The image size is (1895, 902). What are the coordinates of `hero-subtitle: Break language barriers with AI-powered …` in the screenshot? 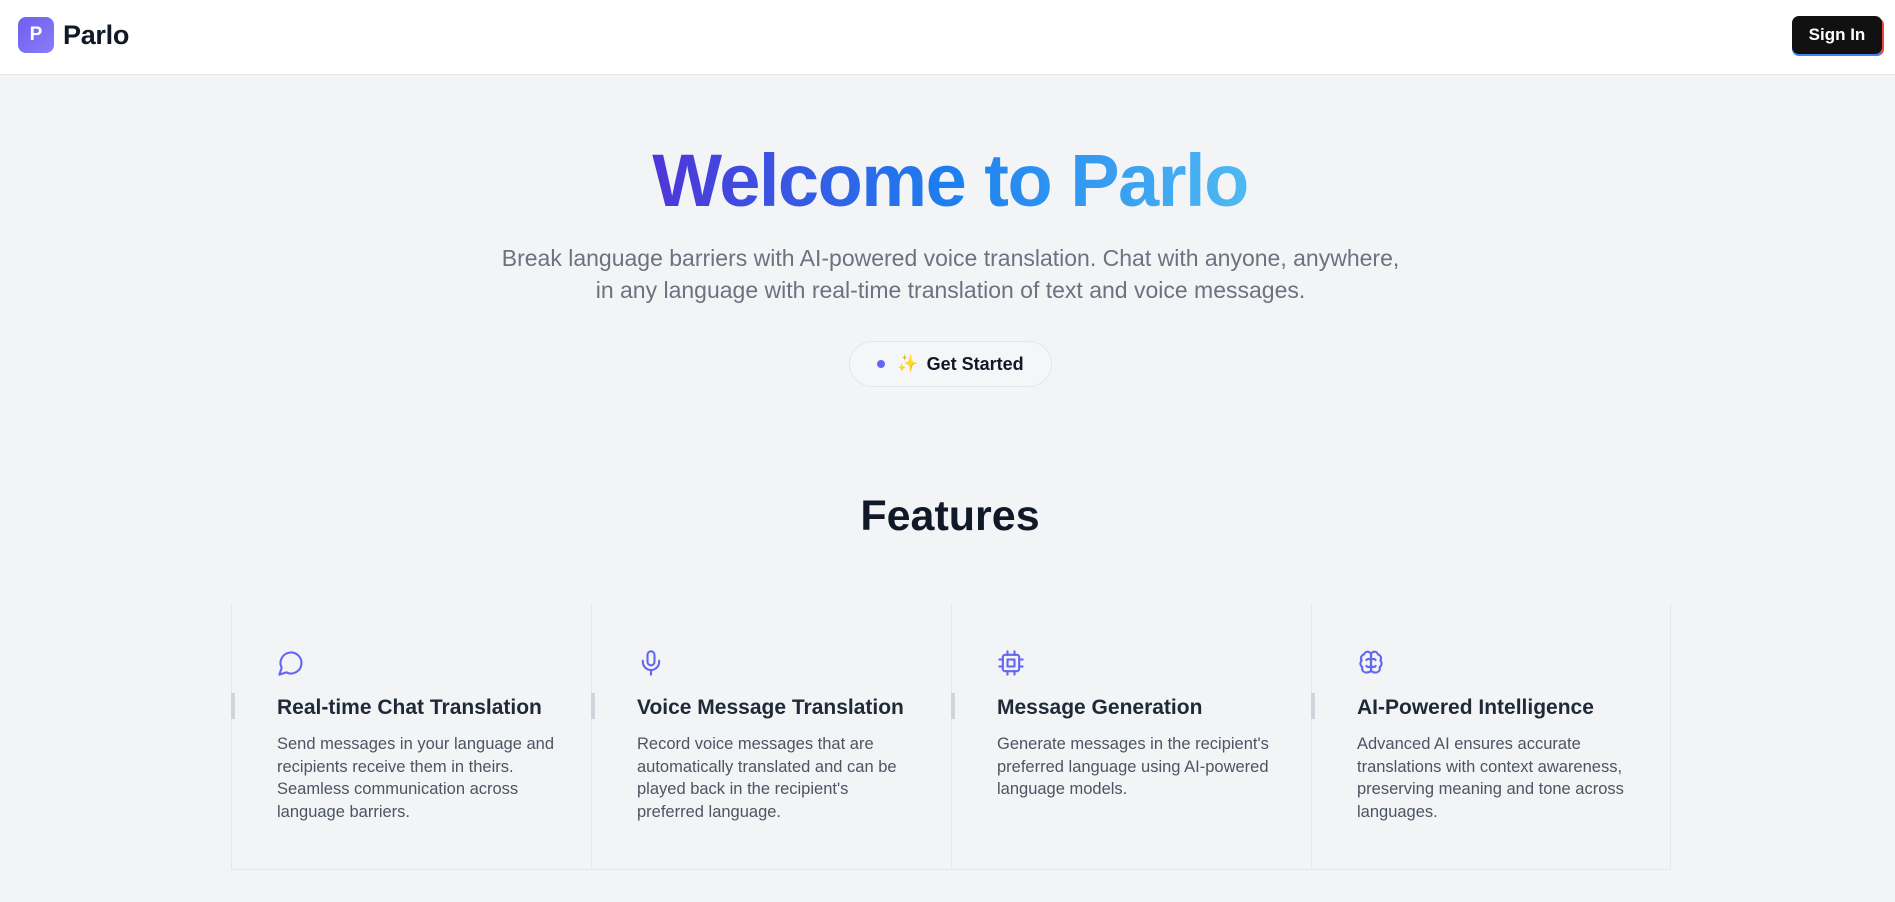 It's located at (950, 274).